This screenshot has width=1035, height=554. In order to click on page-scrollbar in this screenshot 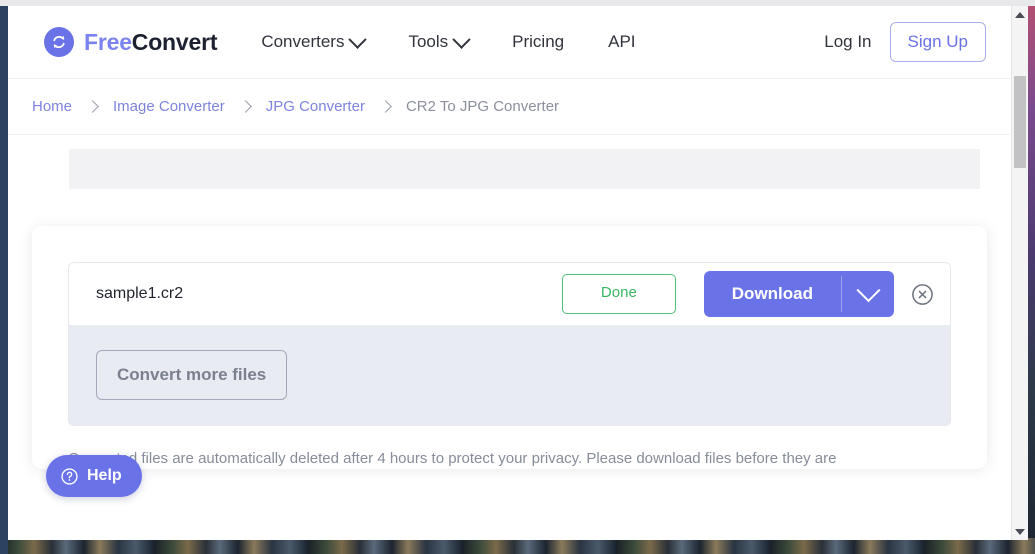, I will do `click(1019, 273)`.